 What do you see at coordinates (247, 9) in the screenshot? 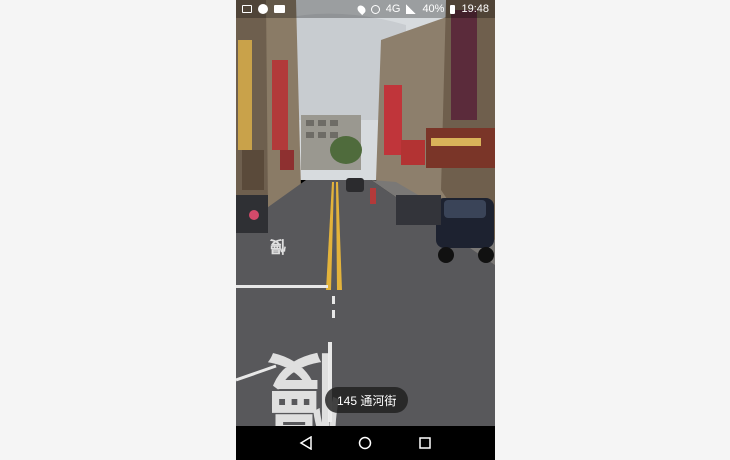
I see `image-icon` at bounding box center [247, 9].